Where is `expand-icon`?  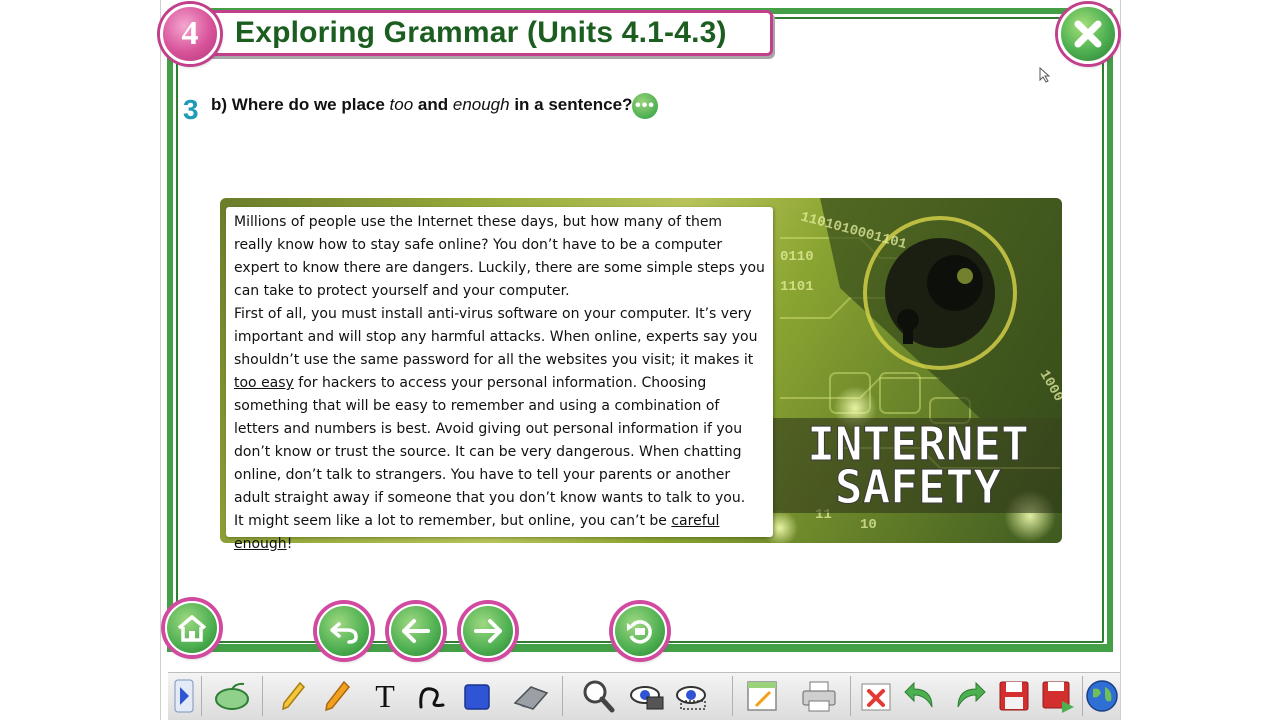
expand-icon is located at coordinates (184, 696).